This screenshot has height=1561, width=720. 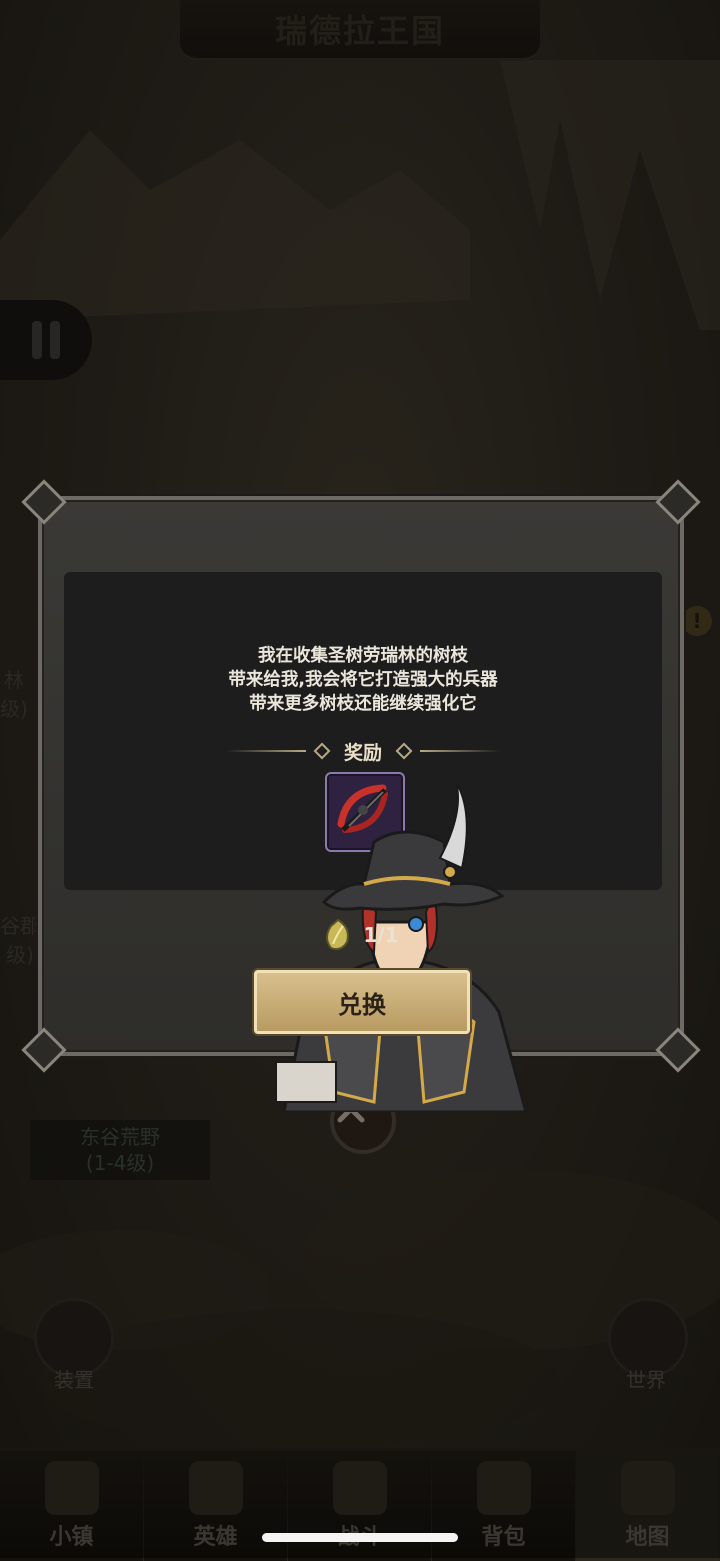 I want to click on reward-header: 奖励, so click(x=363, y=751).